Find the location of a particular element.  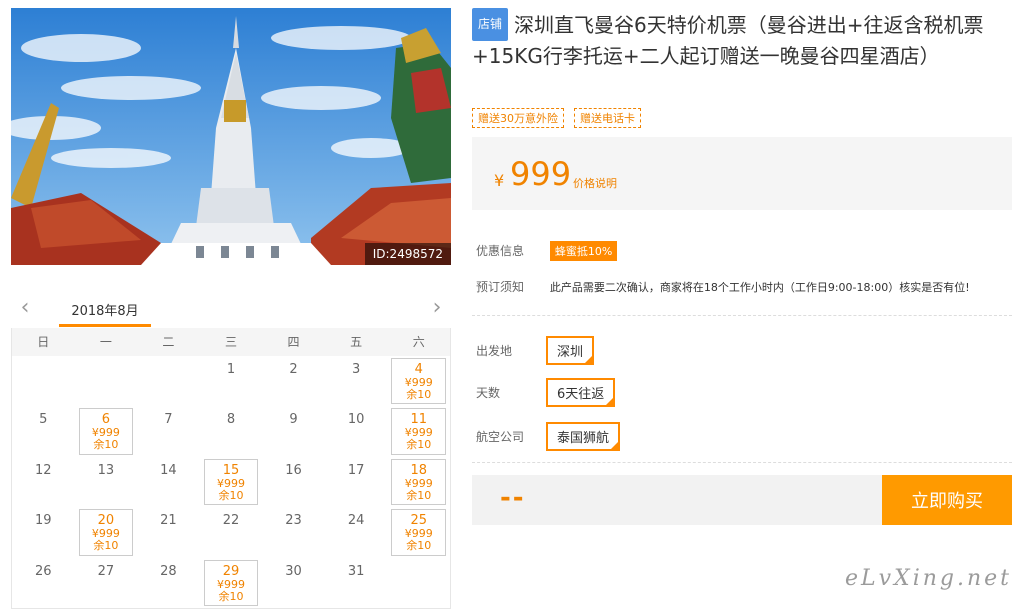

day-number: 1 is located at coordinates (231, 369).